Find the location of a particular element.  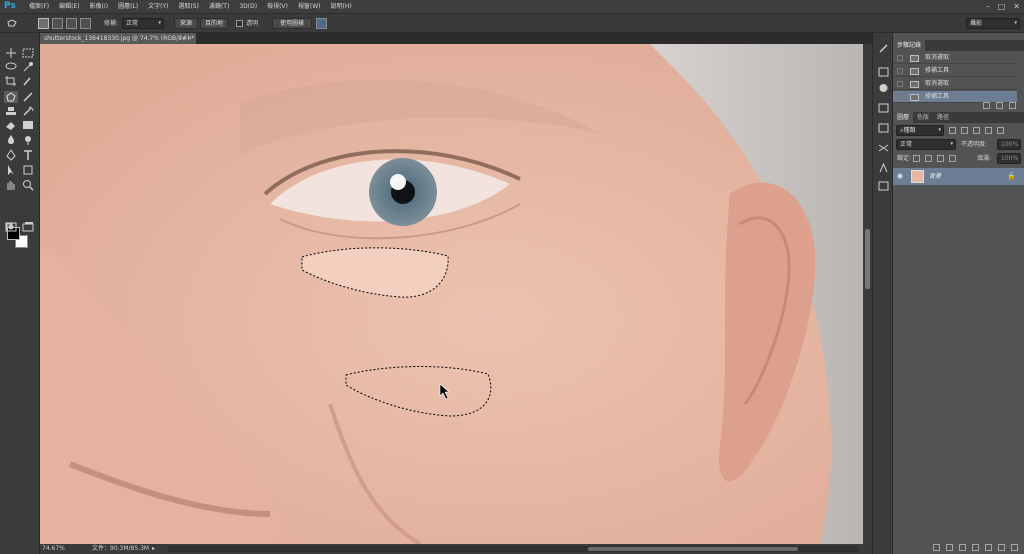

blend-mode-select: 正常 ▾ is located at coordinates (926, 144).